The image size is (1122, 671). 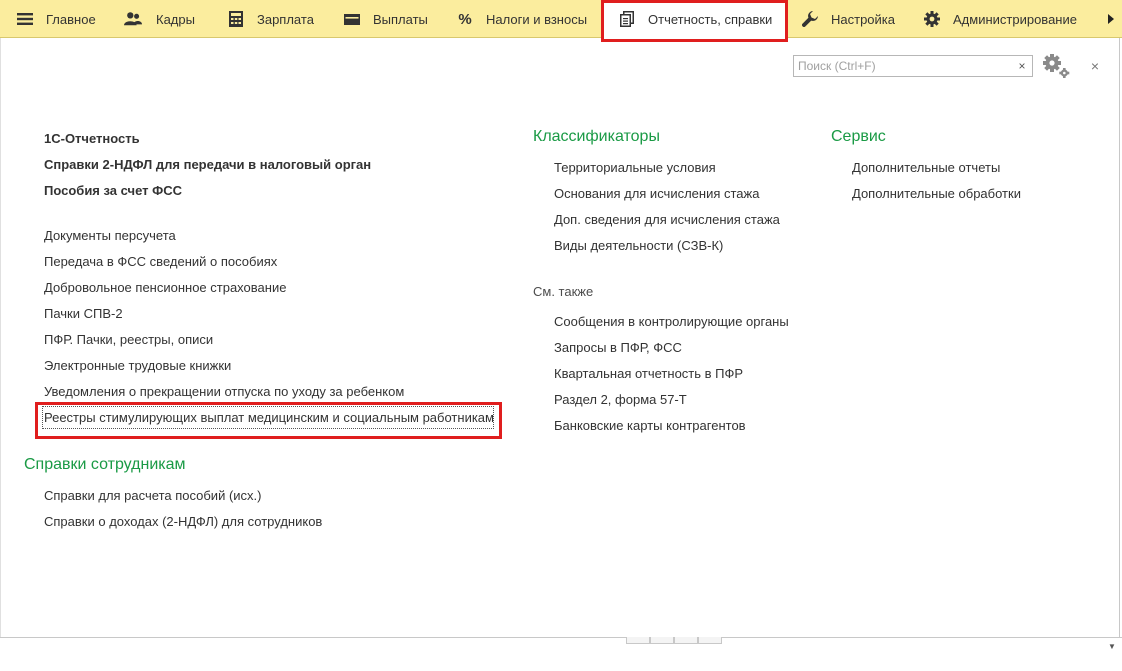 I want to click on pager, so click(x=674, y=640).